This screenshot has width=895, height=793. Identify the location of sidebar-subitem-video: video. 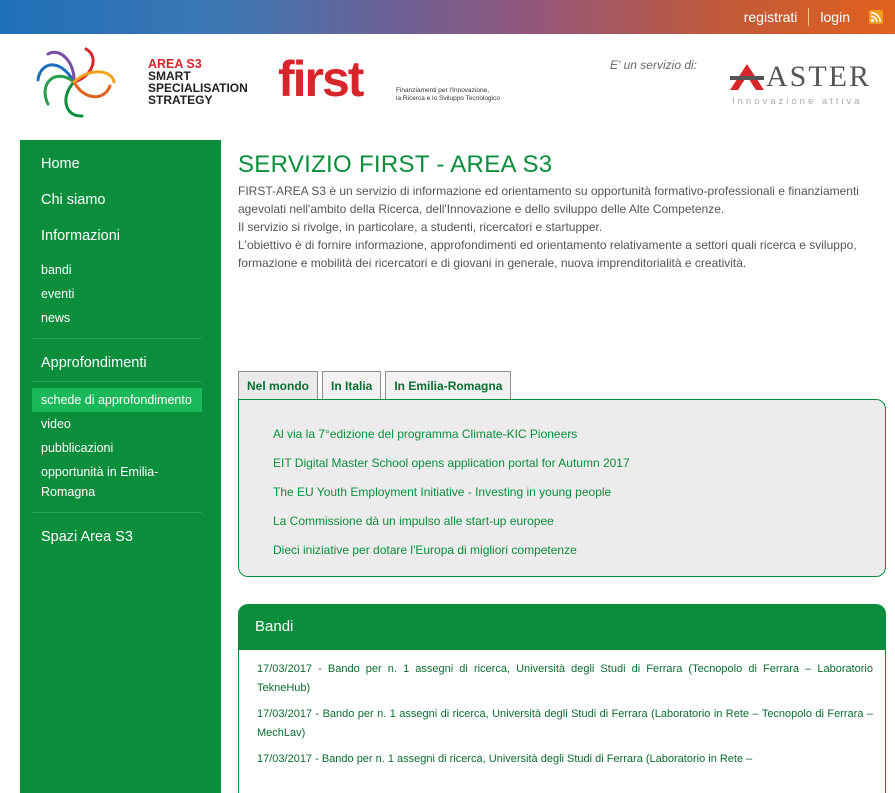
(120, 424).